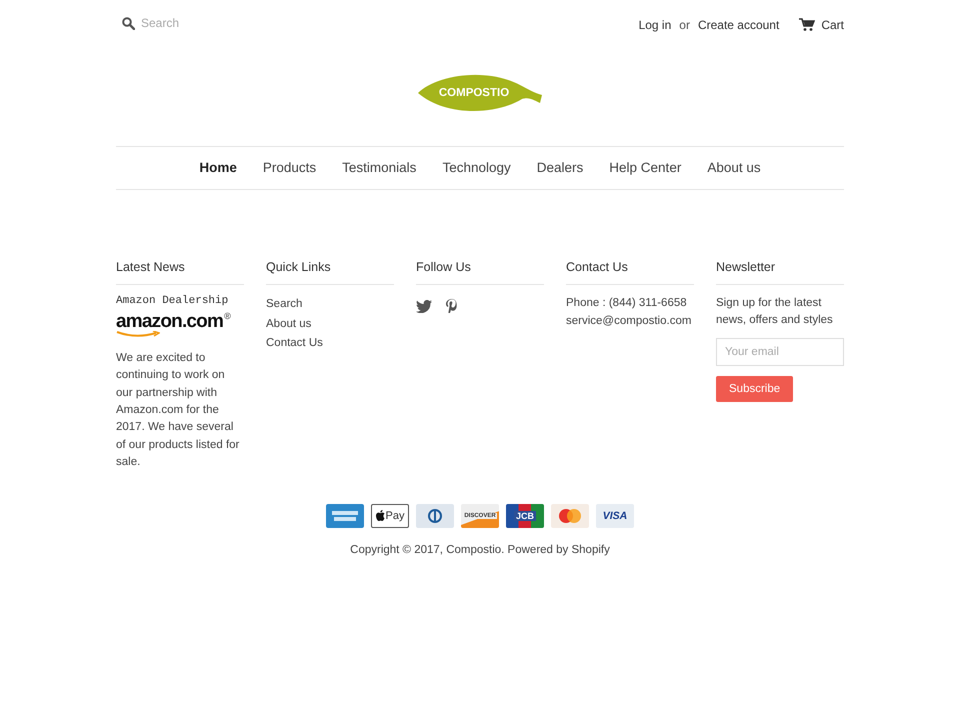 The image size is (960, 720). What do you see at coordinates (451, 306) in the screenshot?
I see `pin-icon` at bounding box center [451, 306].